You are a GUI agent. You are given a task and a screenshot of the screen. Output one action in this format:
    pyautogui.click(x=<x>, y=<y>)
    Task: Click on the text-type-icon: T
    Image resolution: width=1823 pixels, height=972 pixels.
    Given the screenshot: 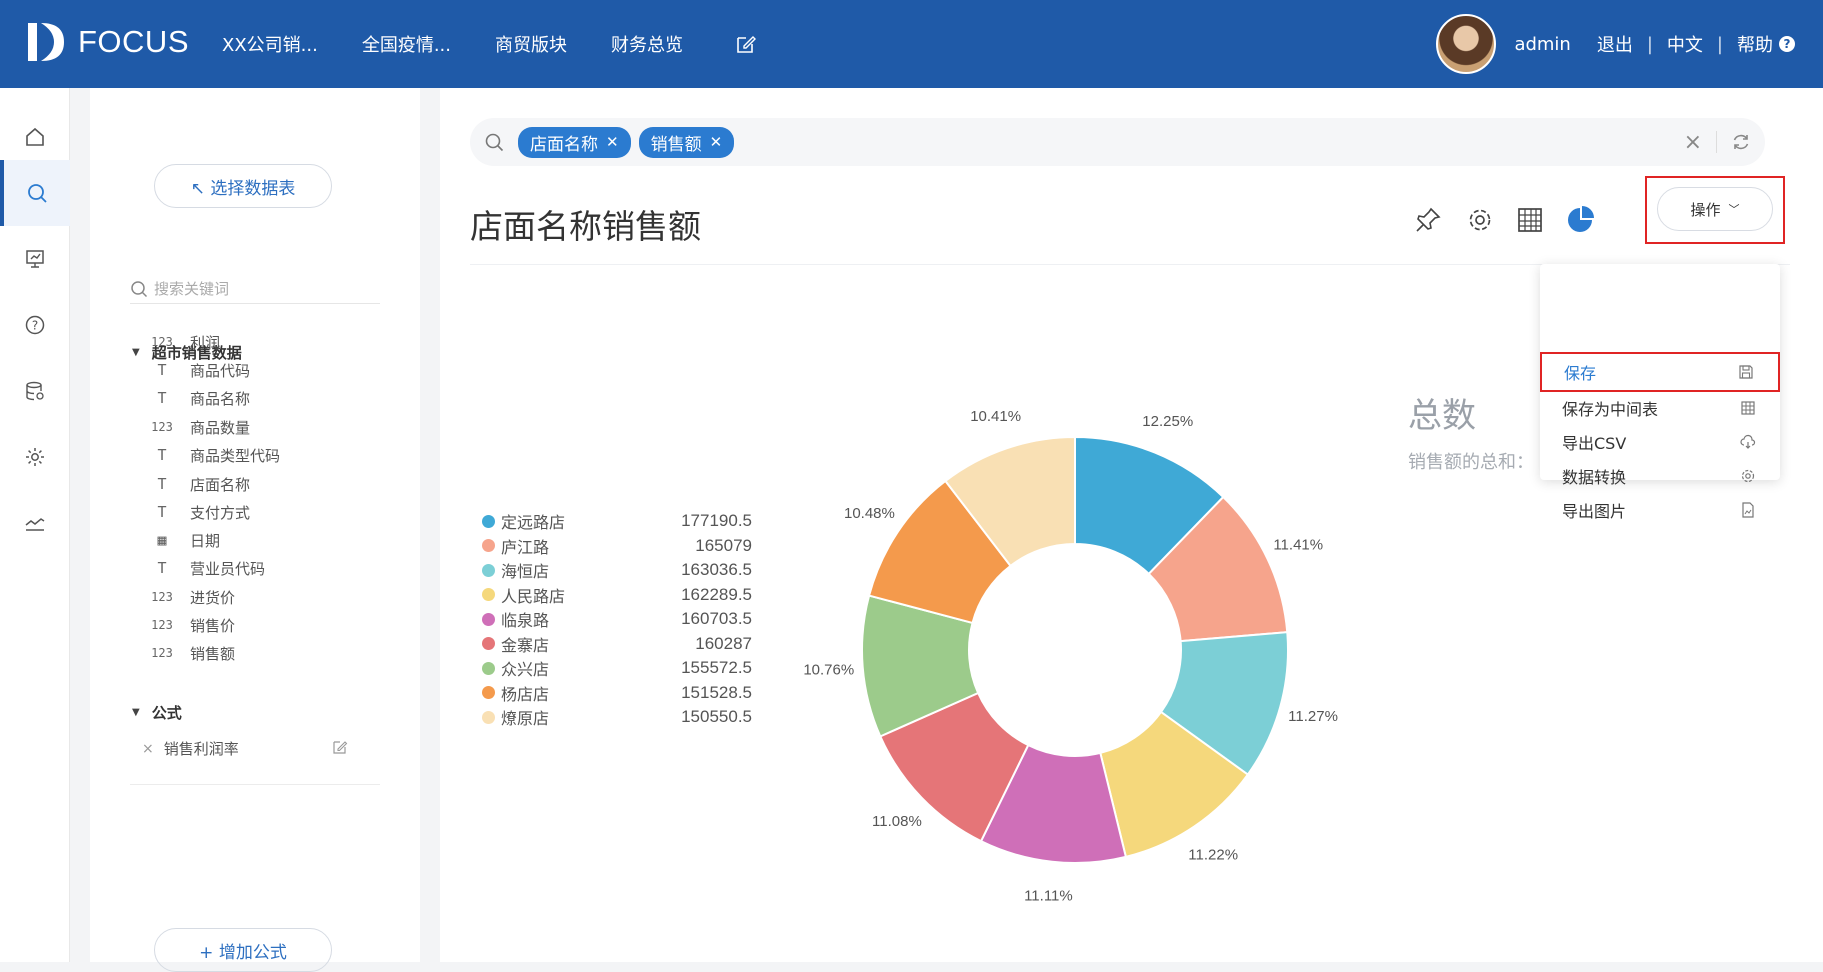 What is the action you would take?
    pyautogui.click(x=162, y=512)
    